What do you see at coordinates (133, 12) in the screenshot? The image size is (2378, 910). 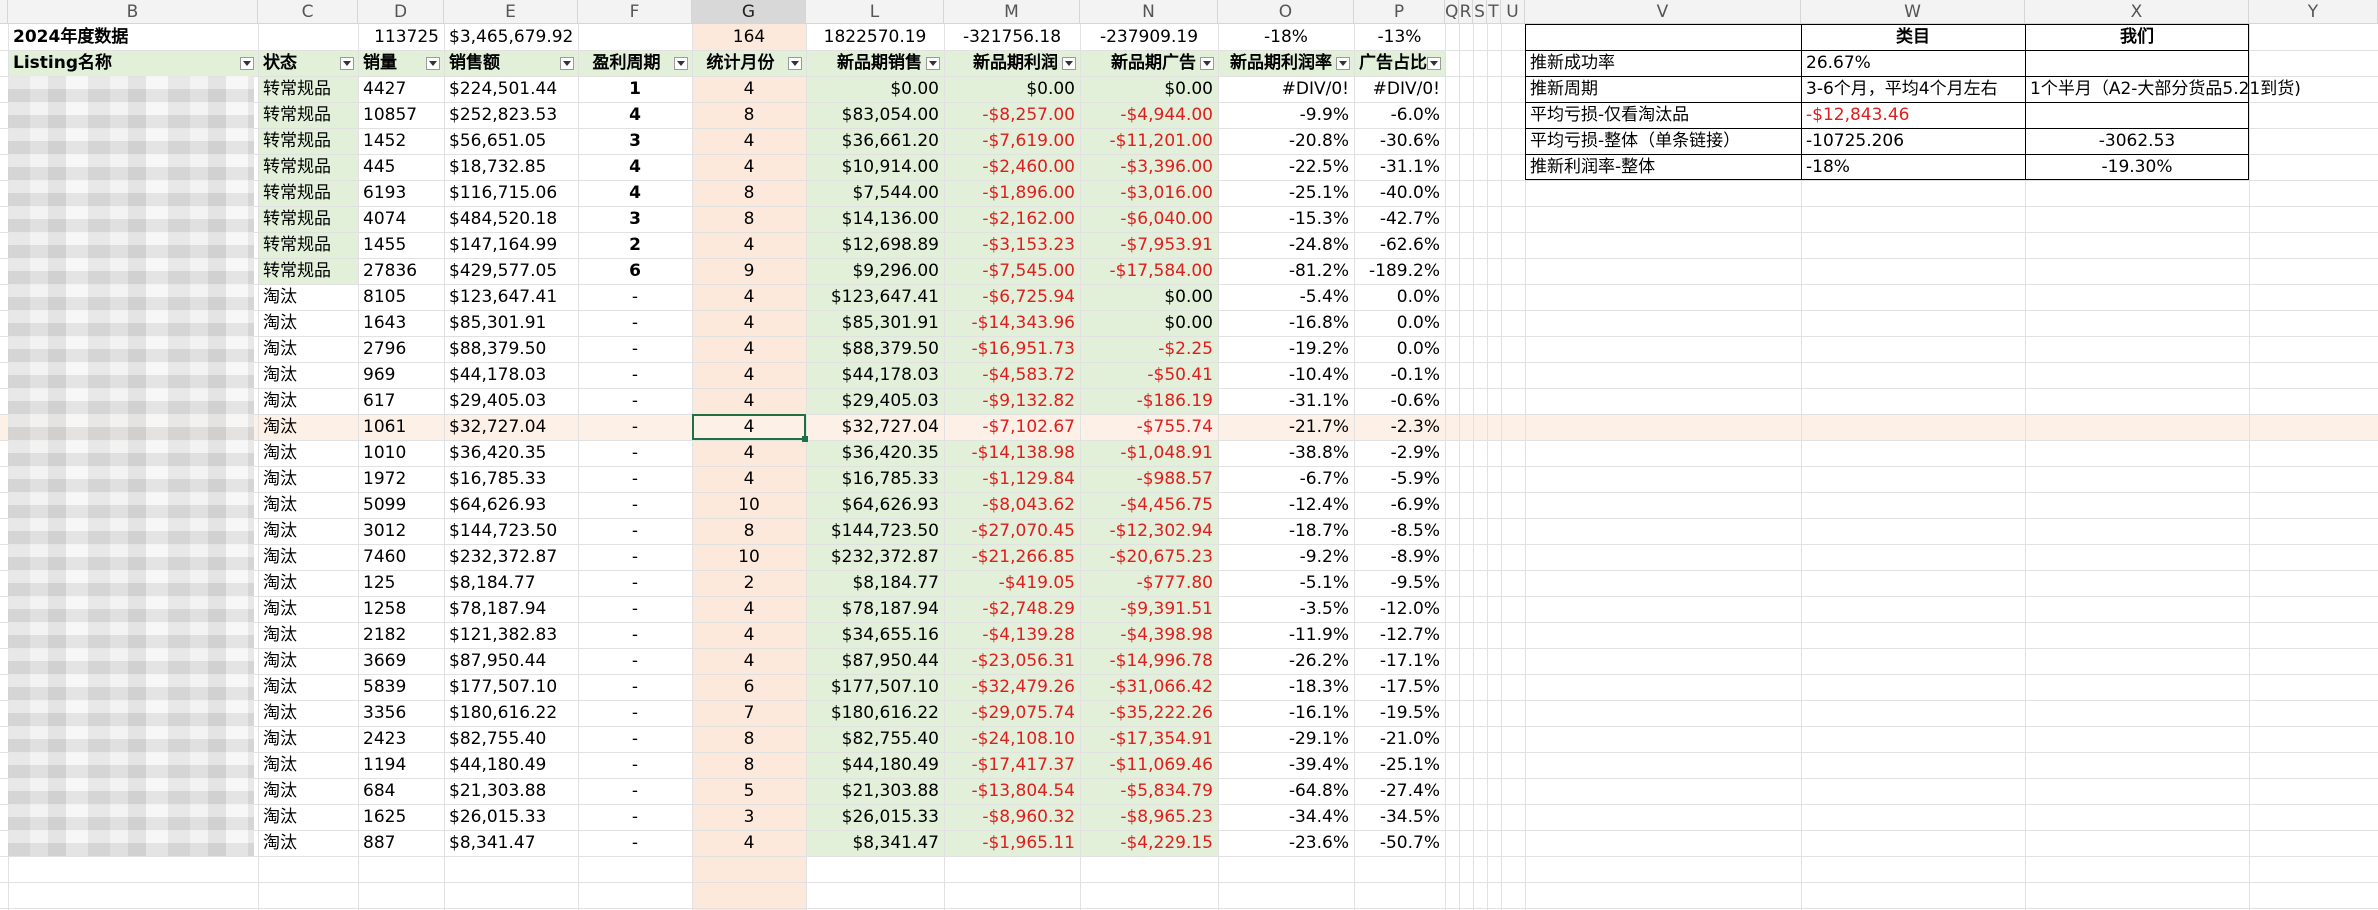 I see `column-header-b: B` at bounding box center [133, 12].